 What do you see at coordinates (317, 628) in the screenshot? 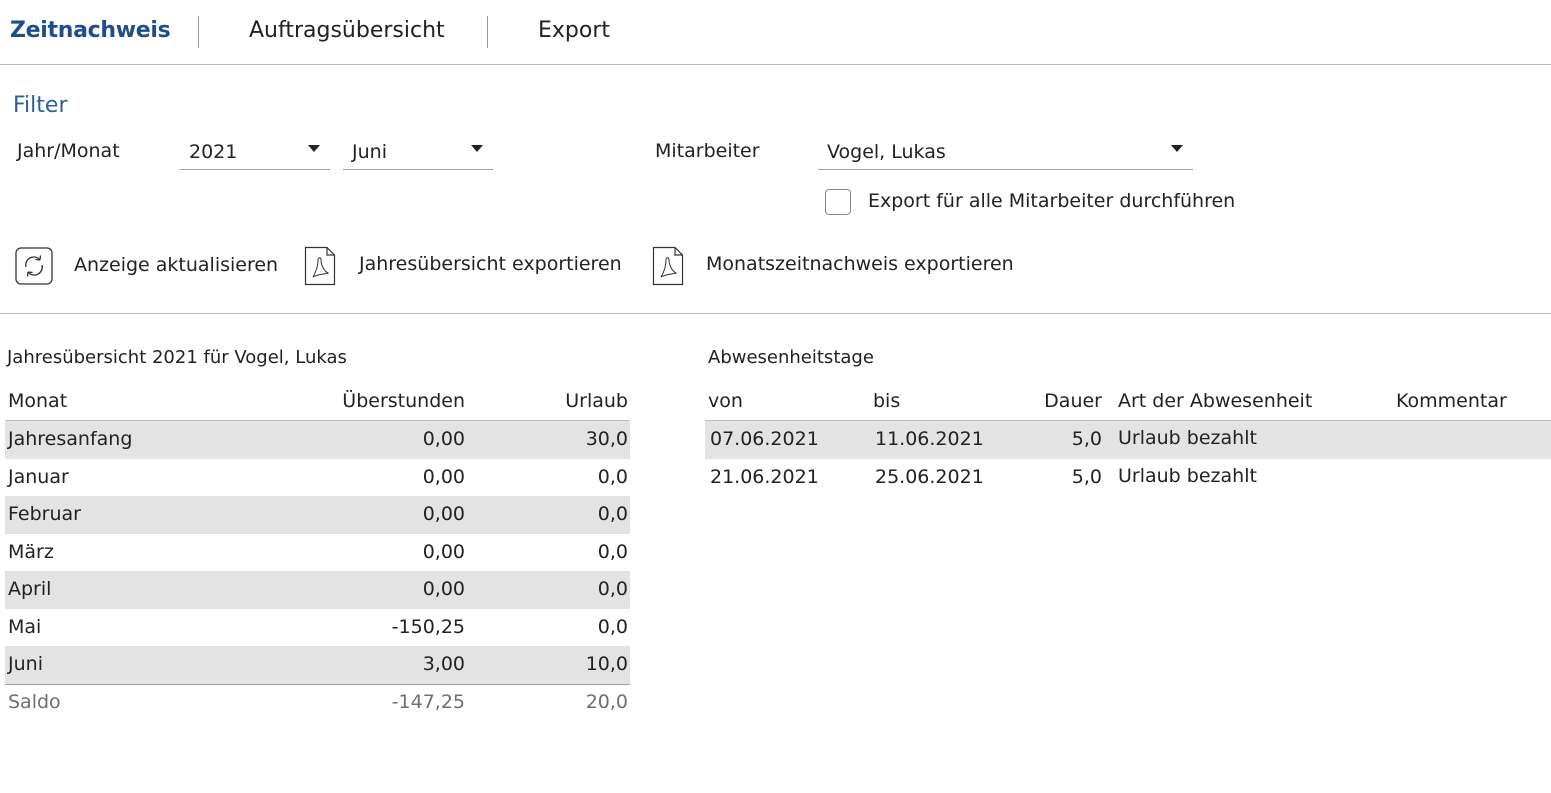
I see `table-row: Mai -150,25 0,0` at bounding box center [317, 628].